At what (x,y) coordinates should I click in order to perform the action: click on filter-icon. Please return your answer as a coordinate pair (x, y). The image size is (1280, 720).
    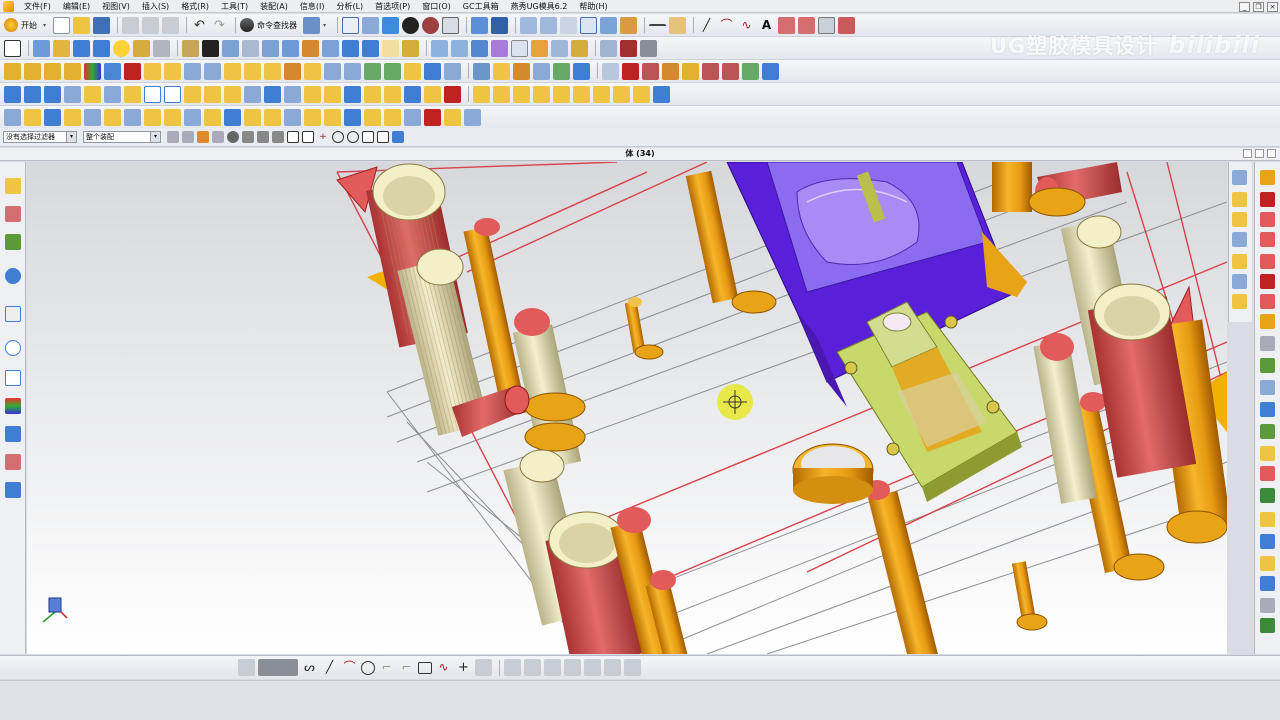
    Looking at the image, I should click on (173, 137).